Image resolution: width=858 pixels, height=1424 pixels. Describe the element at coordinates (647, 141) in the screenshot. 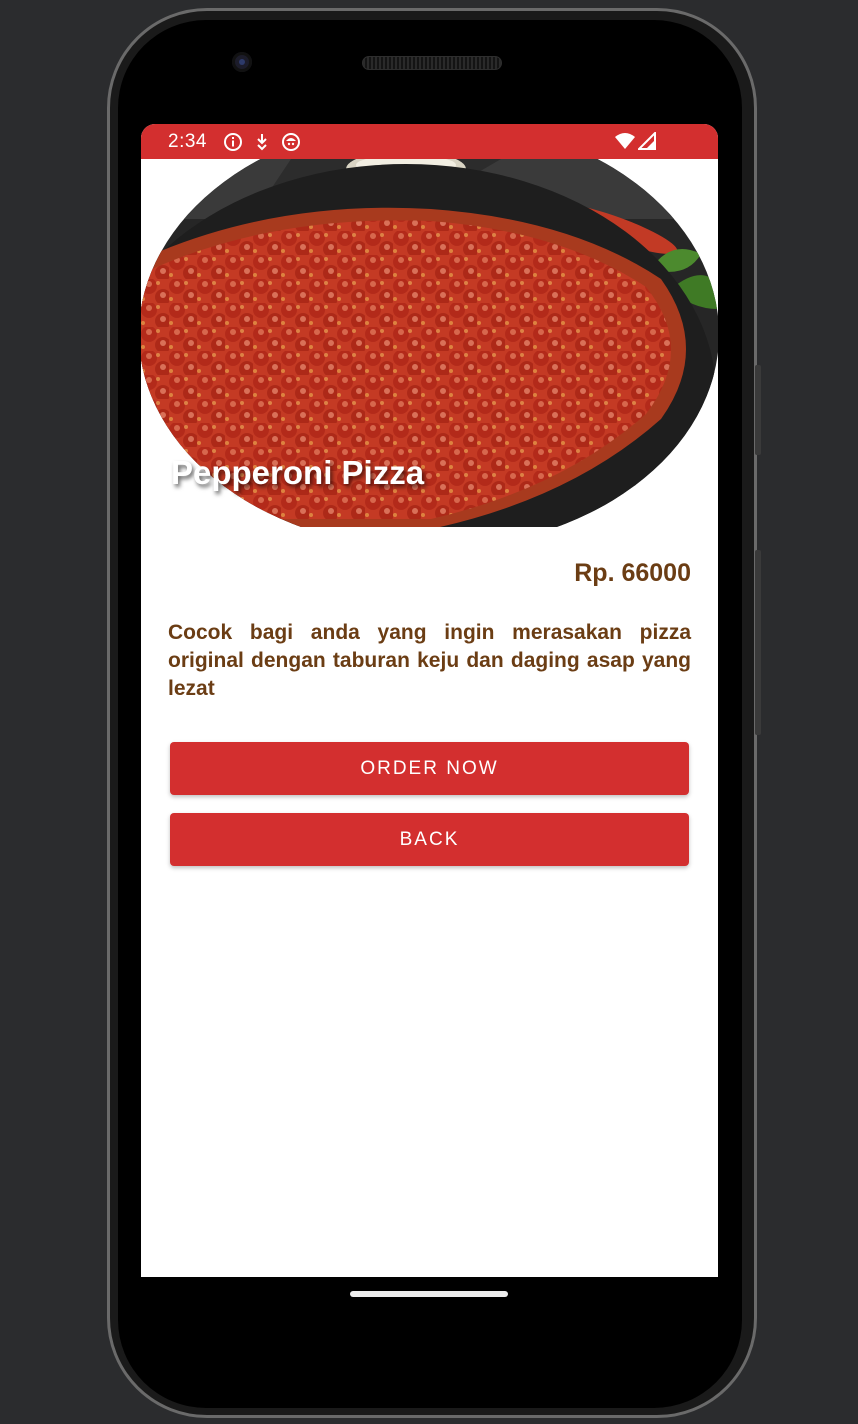

I see `cellular-signal-icon` at that location.